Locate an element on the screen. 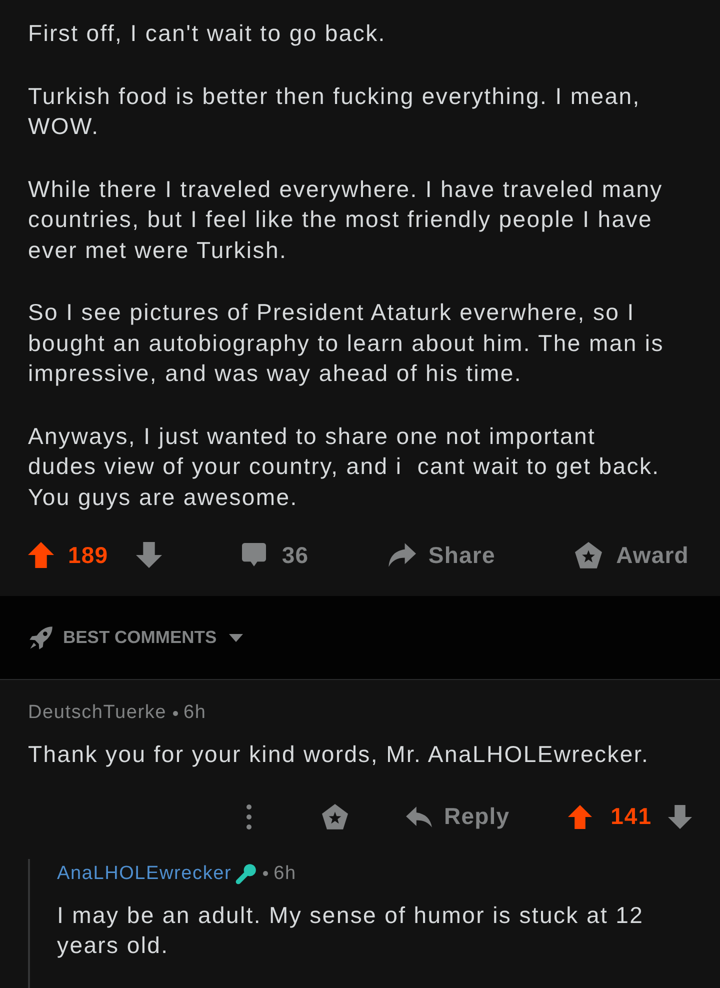  share-arrow-icon is located at coordinates (402, 555).